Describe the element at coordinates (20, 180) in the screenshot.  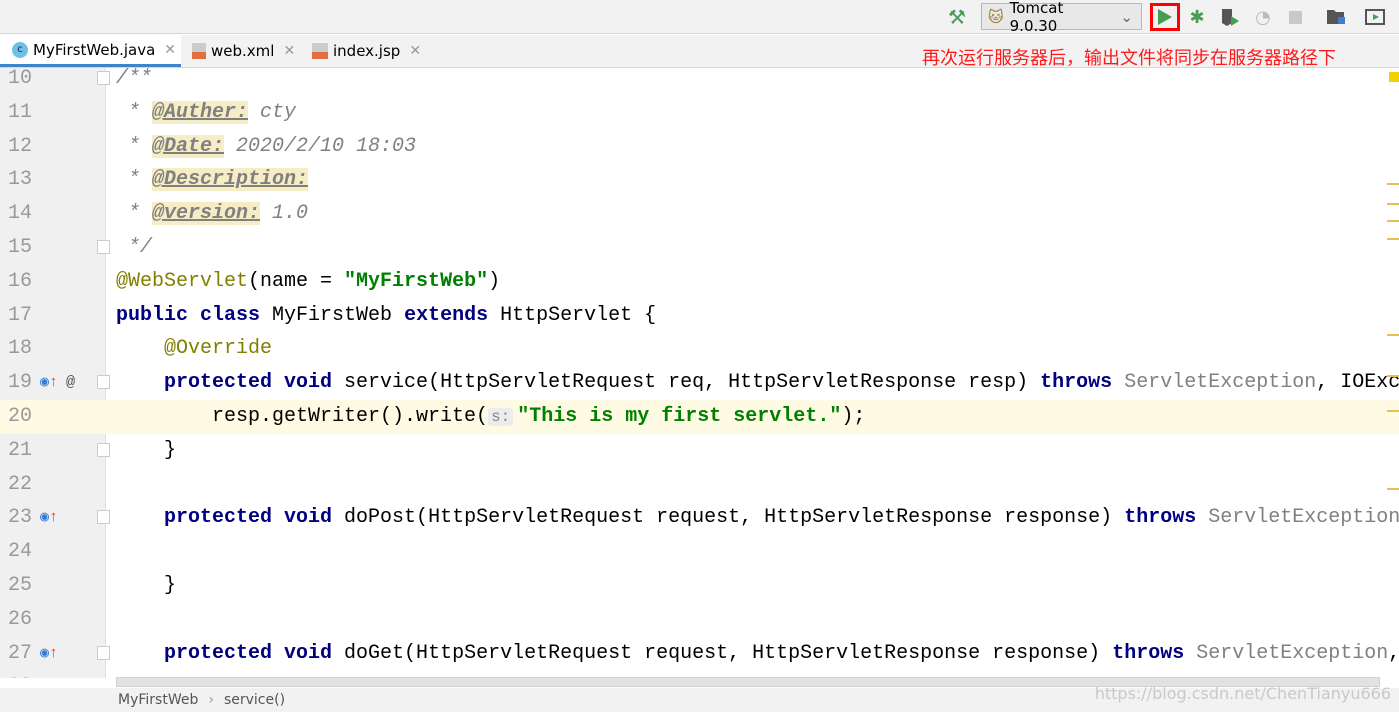
I see `line-number: 13` at that location.